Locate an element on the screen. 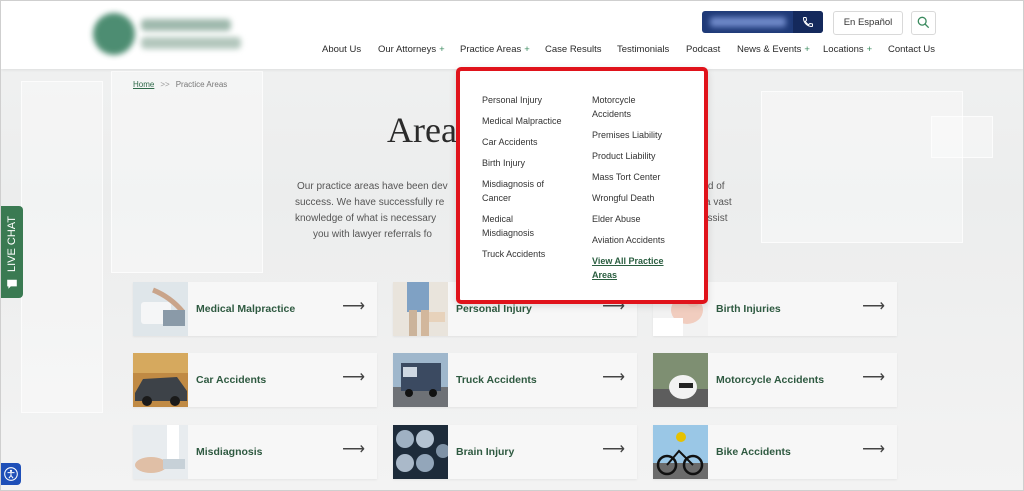 The height and width of the screenshot is (491, 1024). nav-label: News & Events is located at coordinates (769, 49).